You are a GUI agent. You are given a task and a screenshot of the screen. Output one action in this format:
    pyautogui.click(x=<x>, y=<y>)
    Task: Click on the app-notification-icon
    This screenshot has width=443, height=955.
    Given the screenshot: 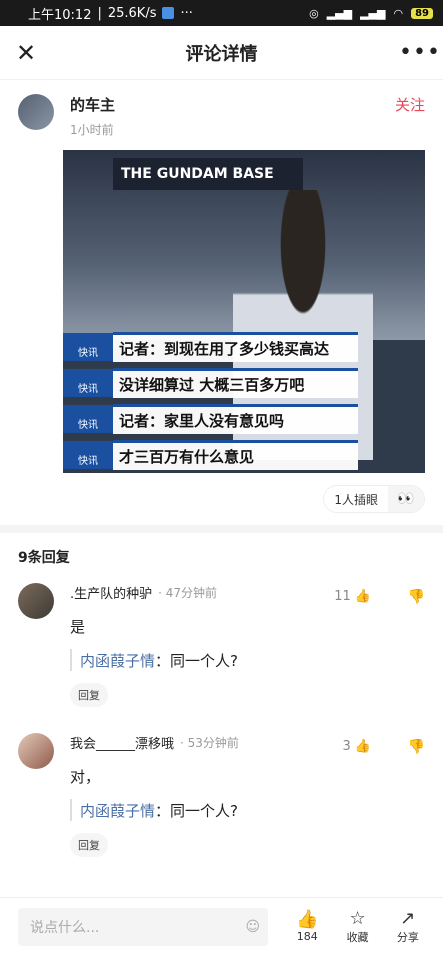 What is the action you would take?
    pyautogui.click(x=168, y=13)
    